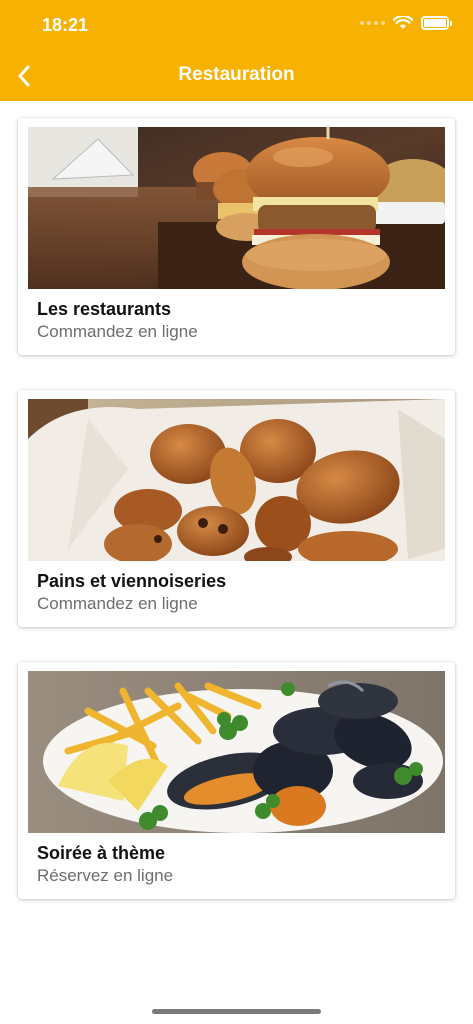 The height and width of the screenshot is (1024, 473). Describe the element at coordinates (236, 208) in the screenshot. I see `burger-sliders-image` at that location.